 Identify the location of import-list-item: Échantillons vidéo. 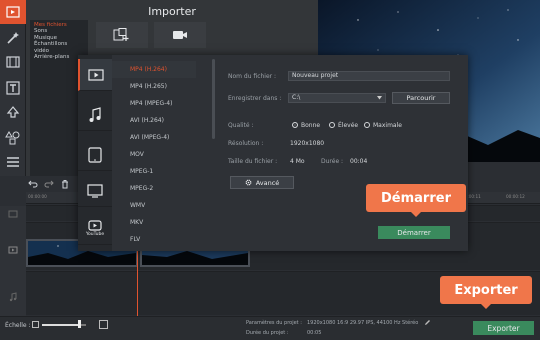
(59, 47).